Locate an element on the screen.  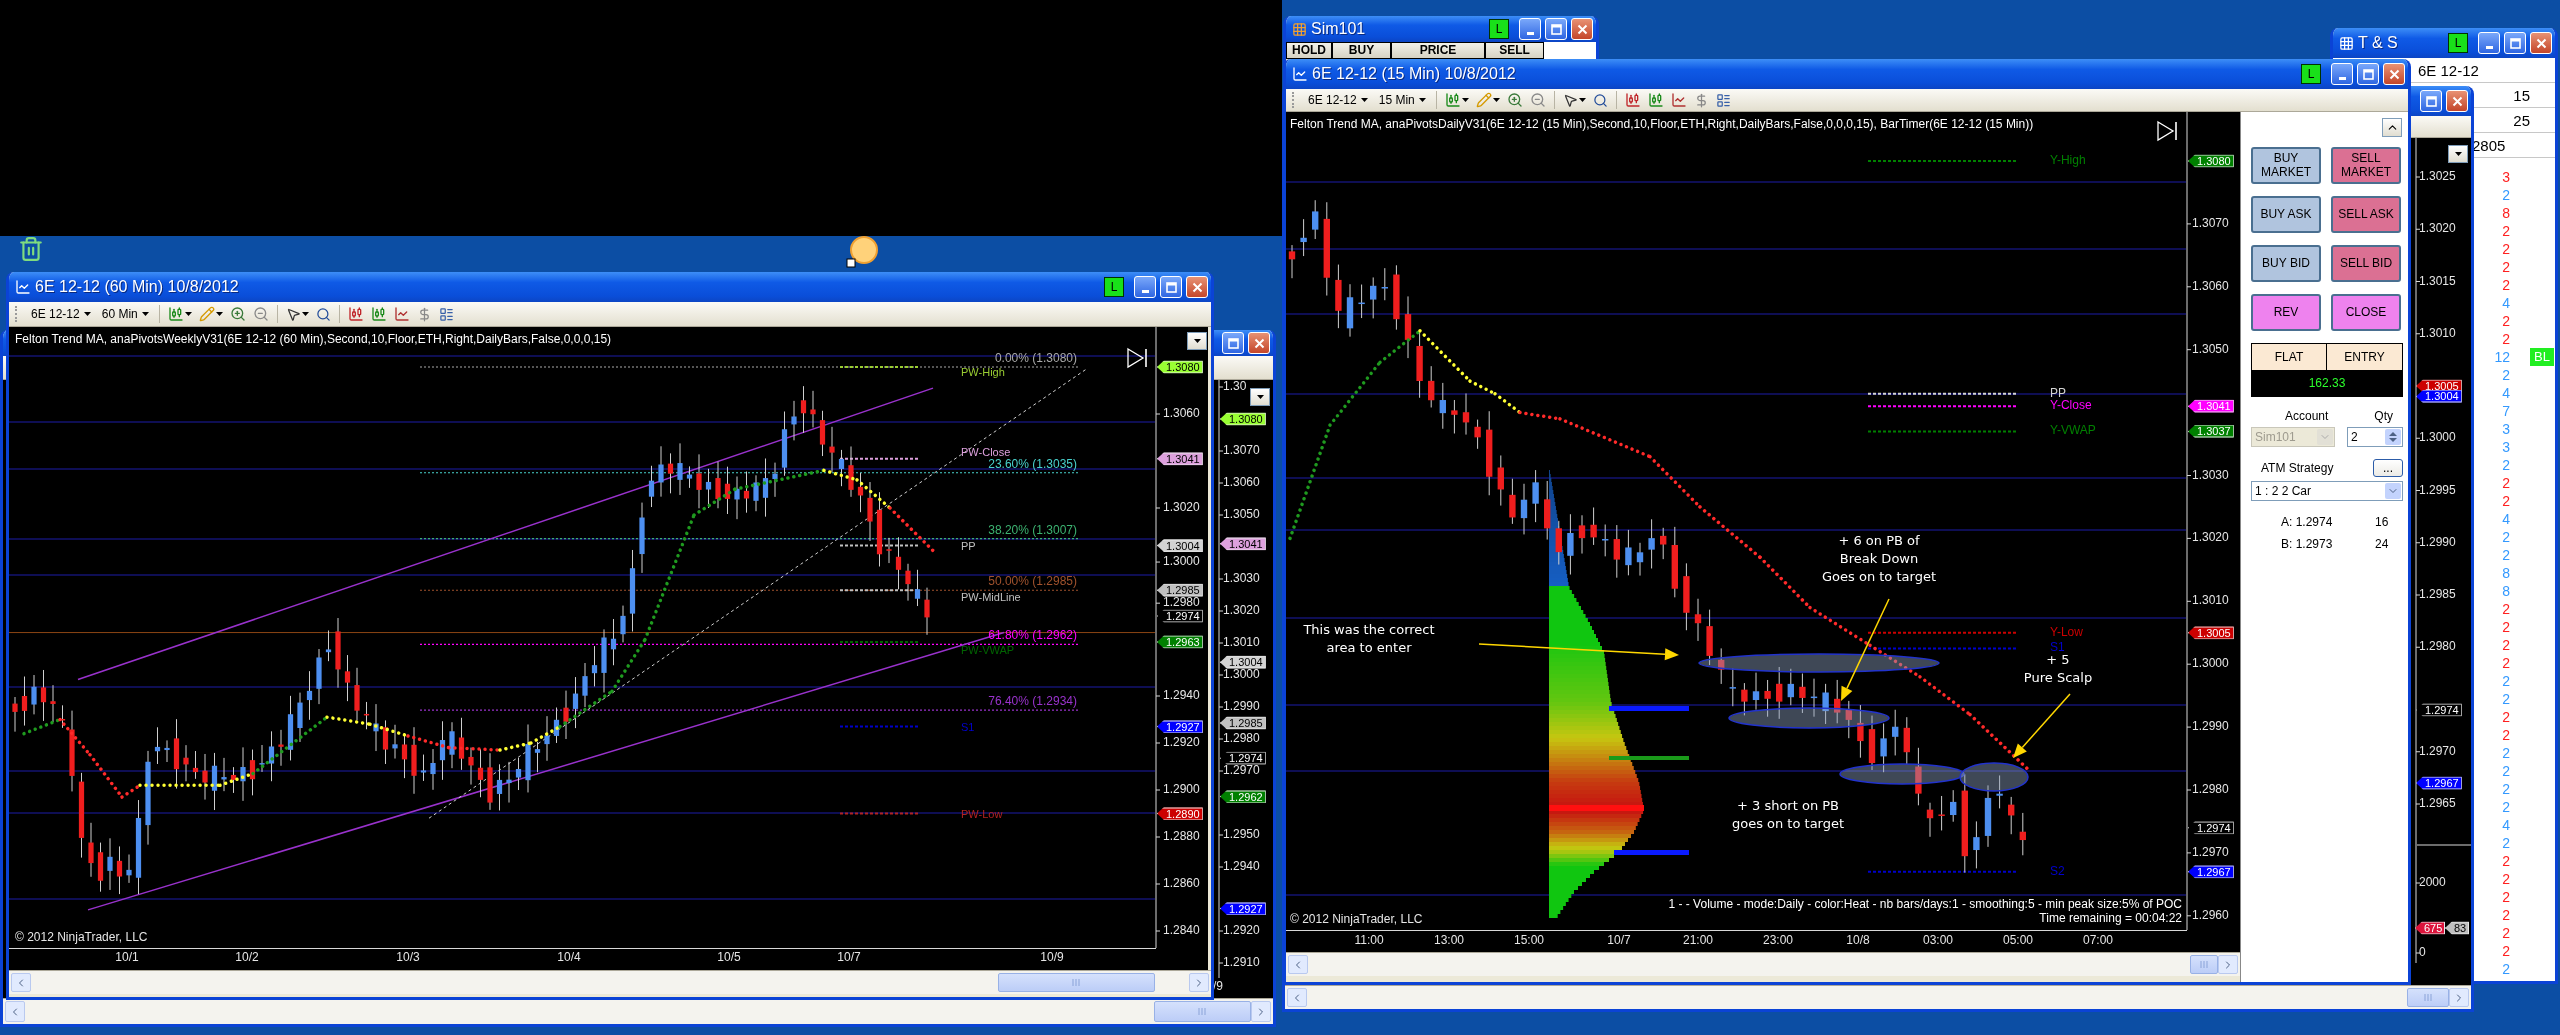
order-button: CLOSE is located at coordinates (2366, 312).